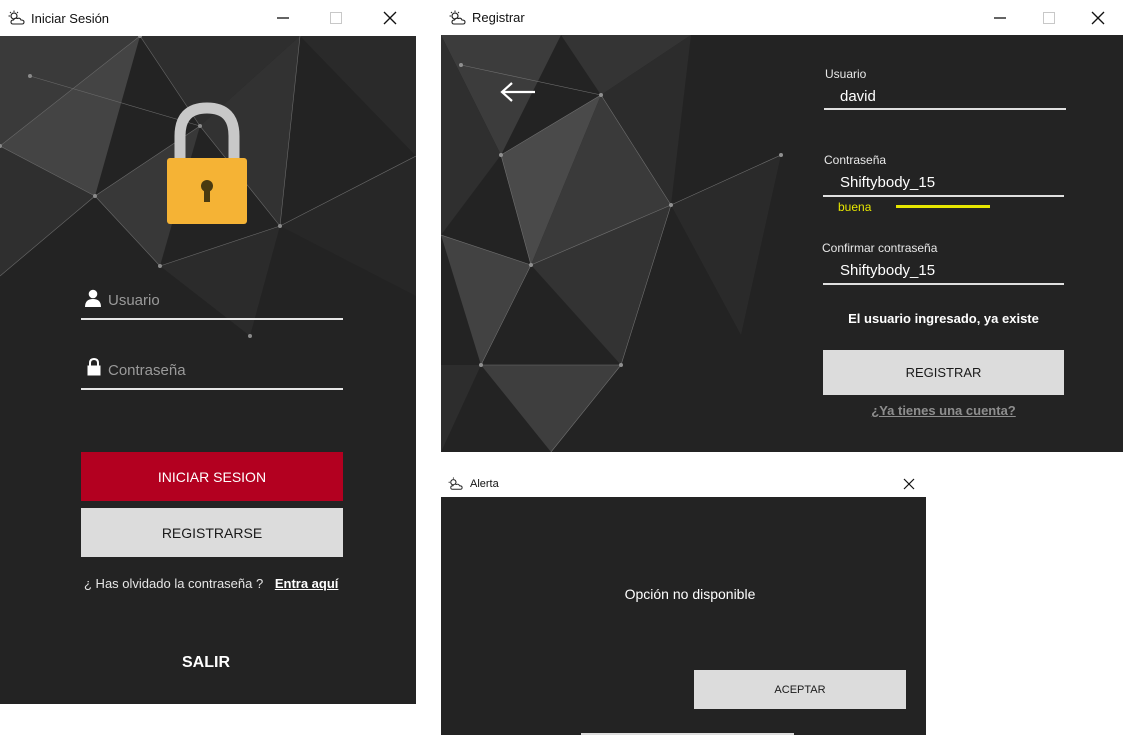  I want to click on password-input, so click(223, 370).